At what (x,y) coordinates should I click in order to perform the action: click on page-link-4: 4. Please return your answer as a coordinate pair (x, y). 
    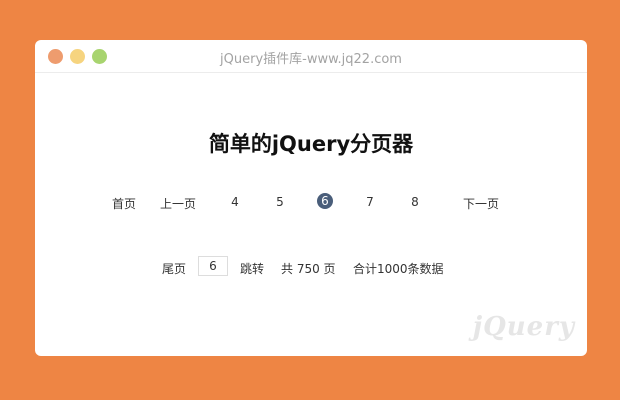
    Looking at the image, I should click on (235, 202).